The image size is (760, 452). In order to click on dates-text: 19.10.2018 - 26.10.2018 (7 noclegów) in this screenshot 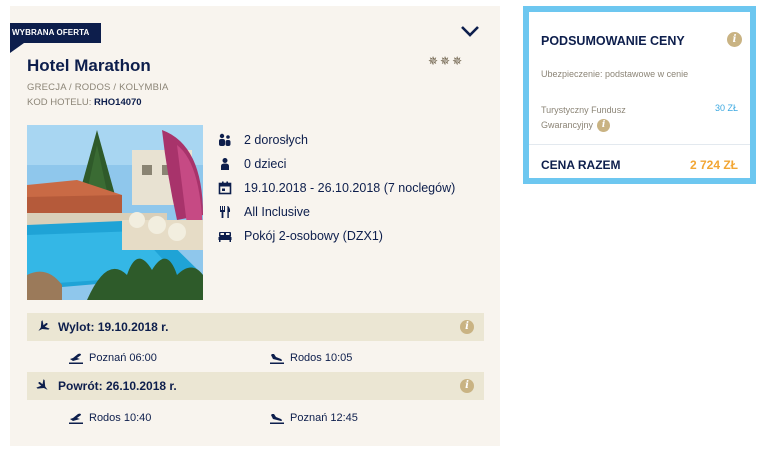, I will do `click(350, 188)`.